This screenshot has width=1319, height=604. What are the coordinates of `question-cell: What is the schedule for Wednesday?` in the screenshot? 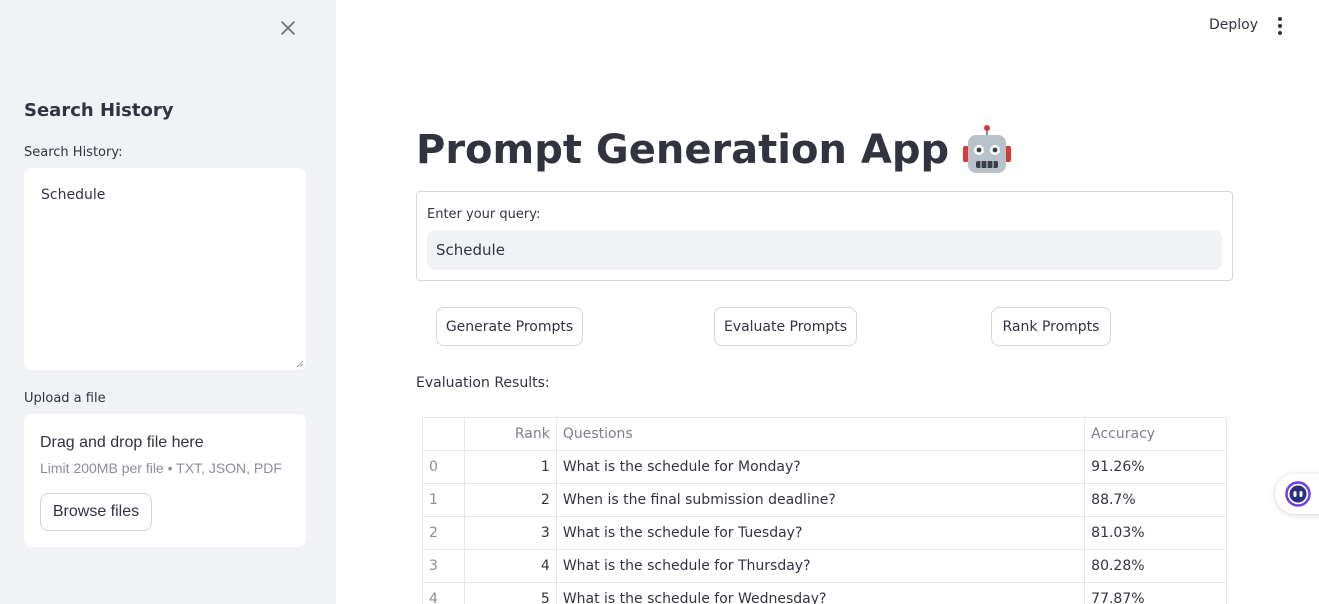 It's located at (820, 593).